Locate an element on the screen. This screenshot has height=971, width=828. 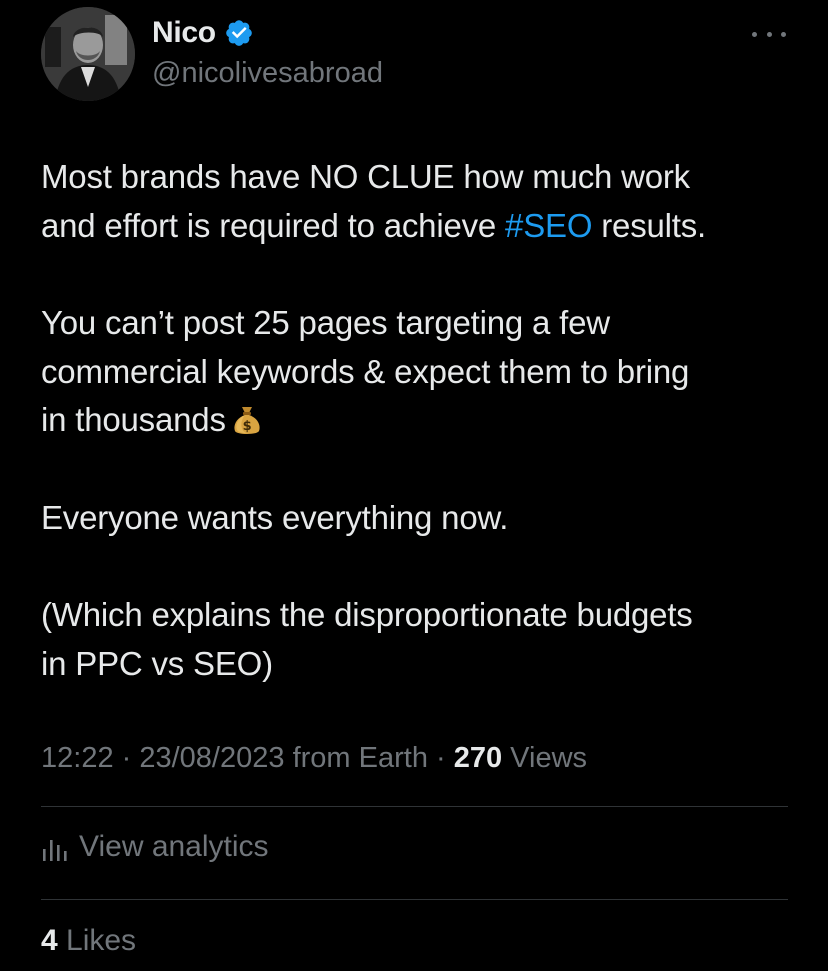
avatar-image is located at coordinates (88, 54).